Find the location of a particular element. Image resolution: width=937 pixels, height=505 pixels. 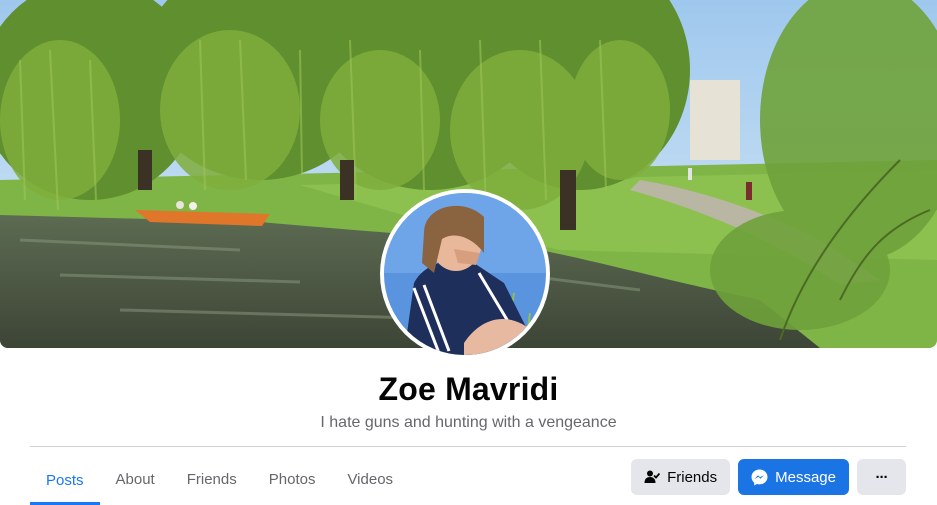

friend-check-icon is located at coordinates (652, 477).